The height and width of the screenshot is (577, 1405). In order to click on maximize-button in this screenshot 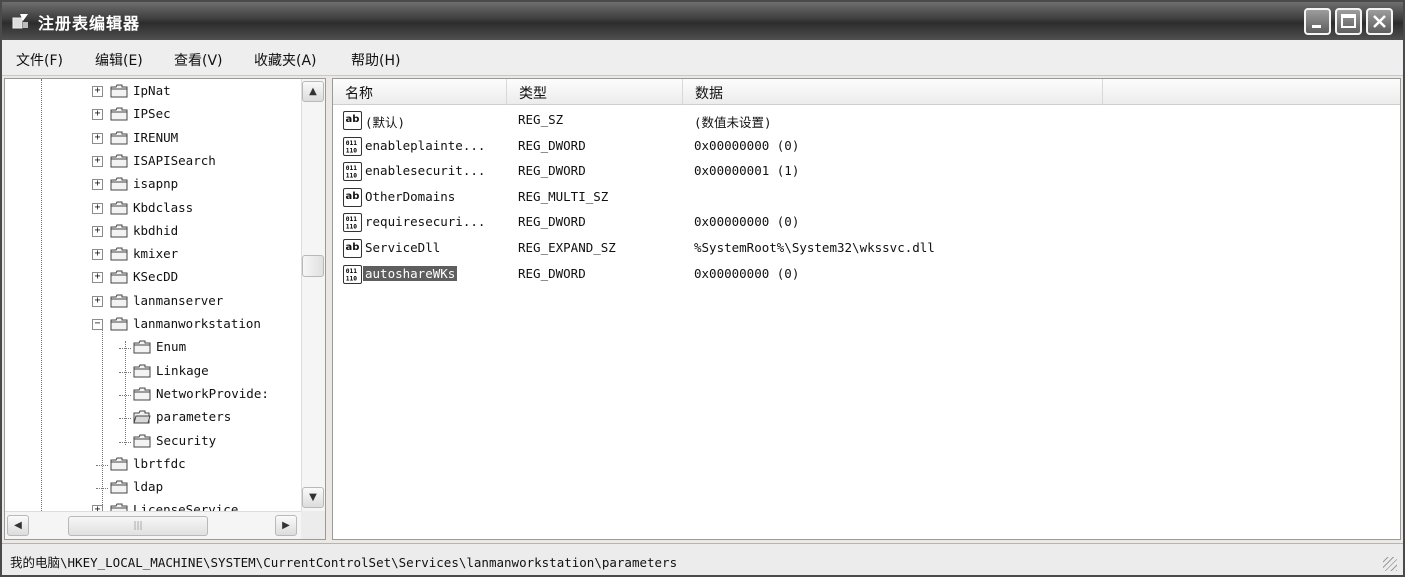, I will do `click(1348, 21)`.